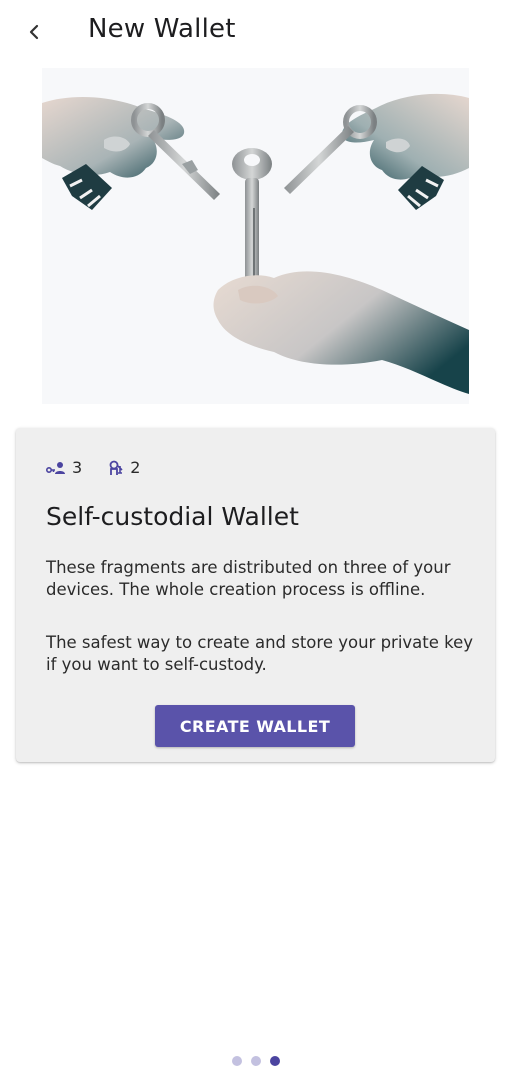  What do you see at coordinates (135, 467) in the screenshot?
I see `signers-count: 2` at bounding box center [135, 467].